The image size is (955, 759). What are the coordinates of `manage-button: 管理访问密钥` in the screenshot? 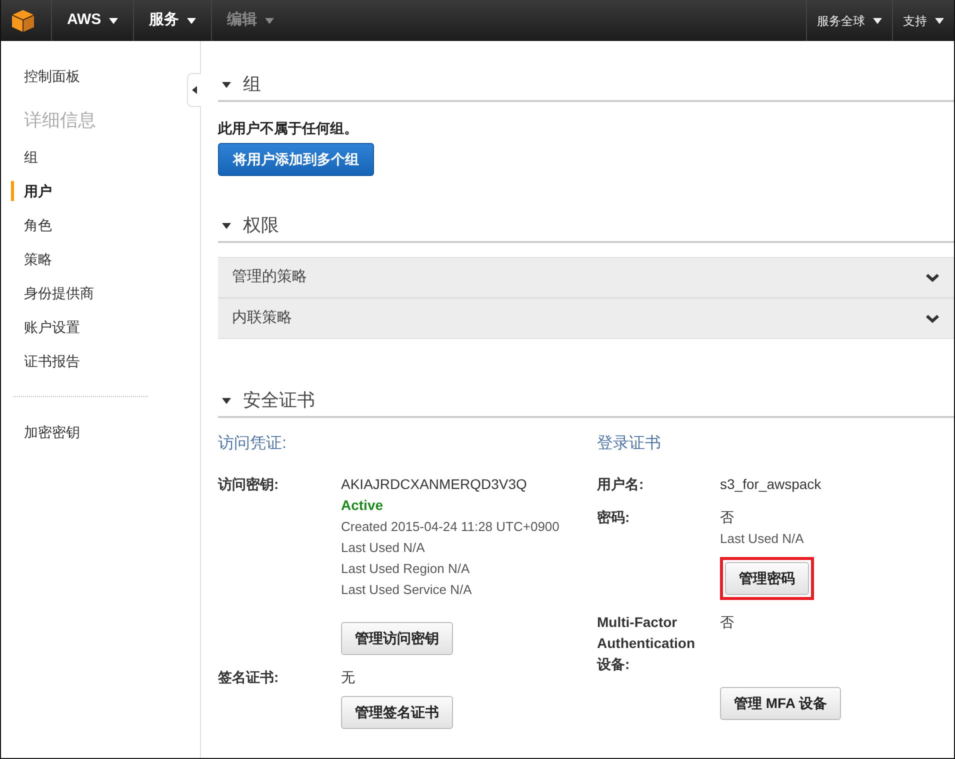 It's located at (397, 638).